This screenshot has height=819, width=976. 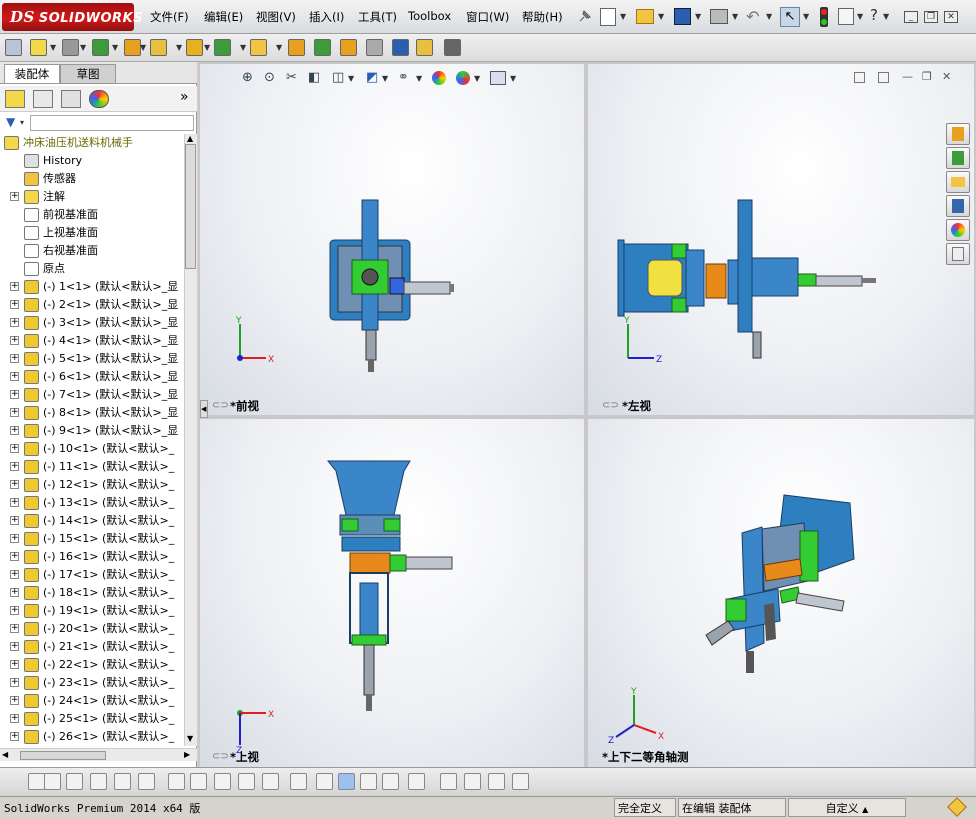 I want to click on tree-item: 传感器, so click(x=92, y=179).